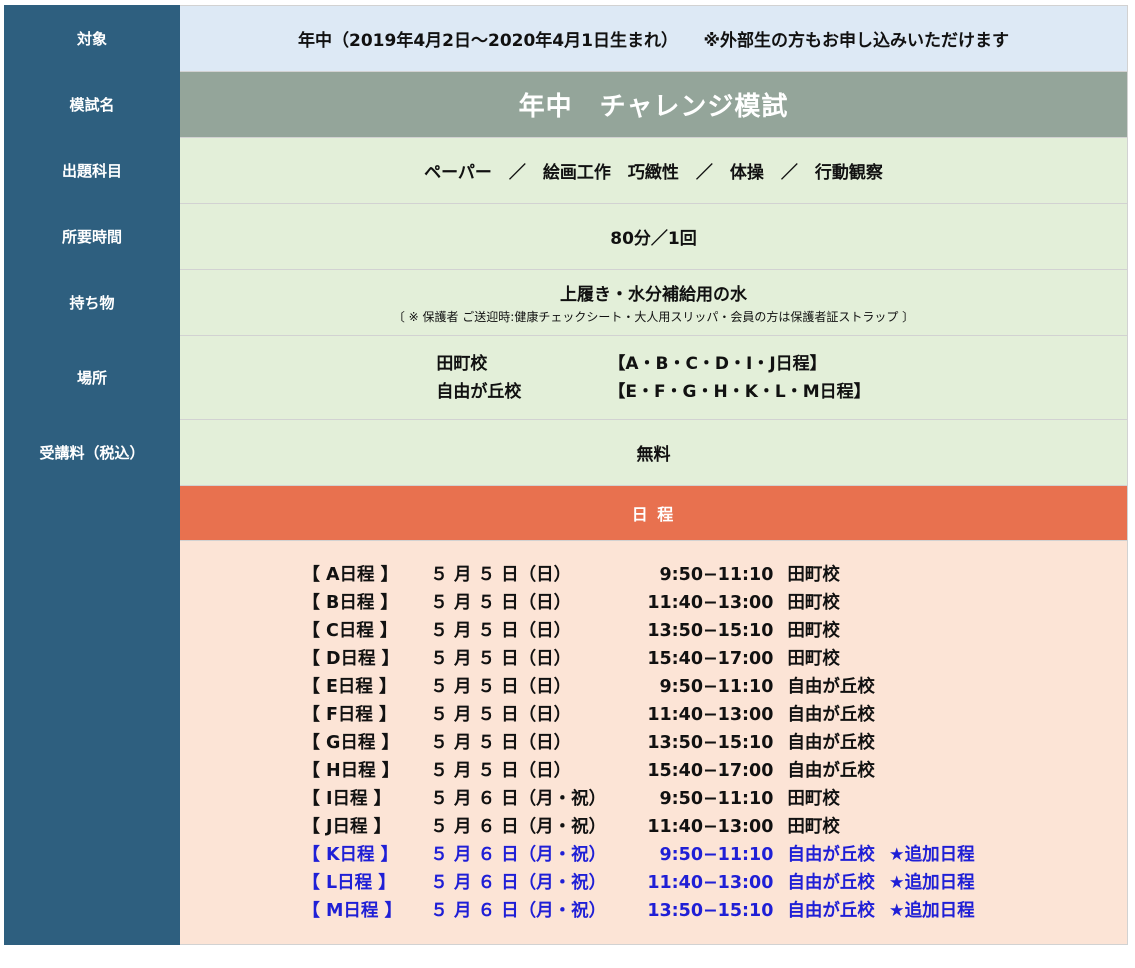 The height and width of the screenshot is (968, 1135). Describe the element at coordinates (739, 391) in the screenshot. I see `venue-schedules: 【E・F・G・H・K・L・M日程】` at that location.